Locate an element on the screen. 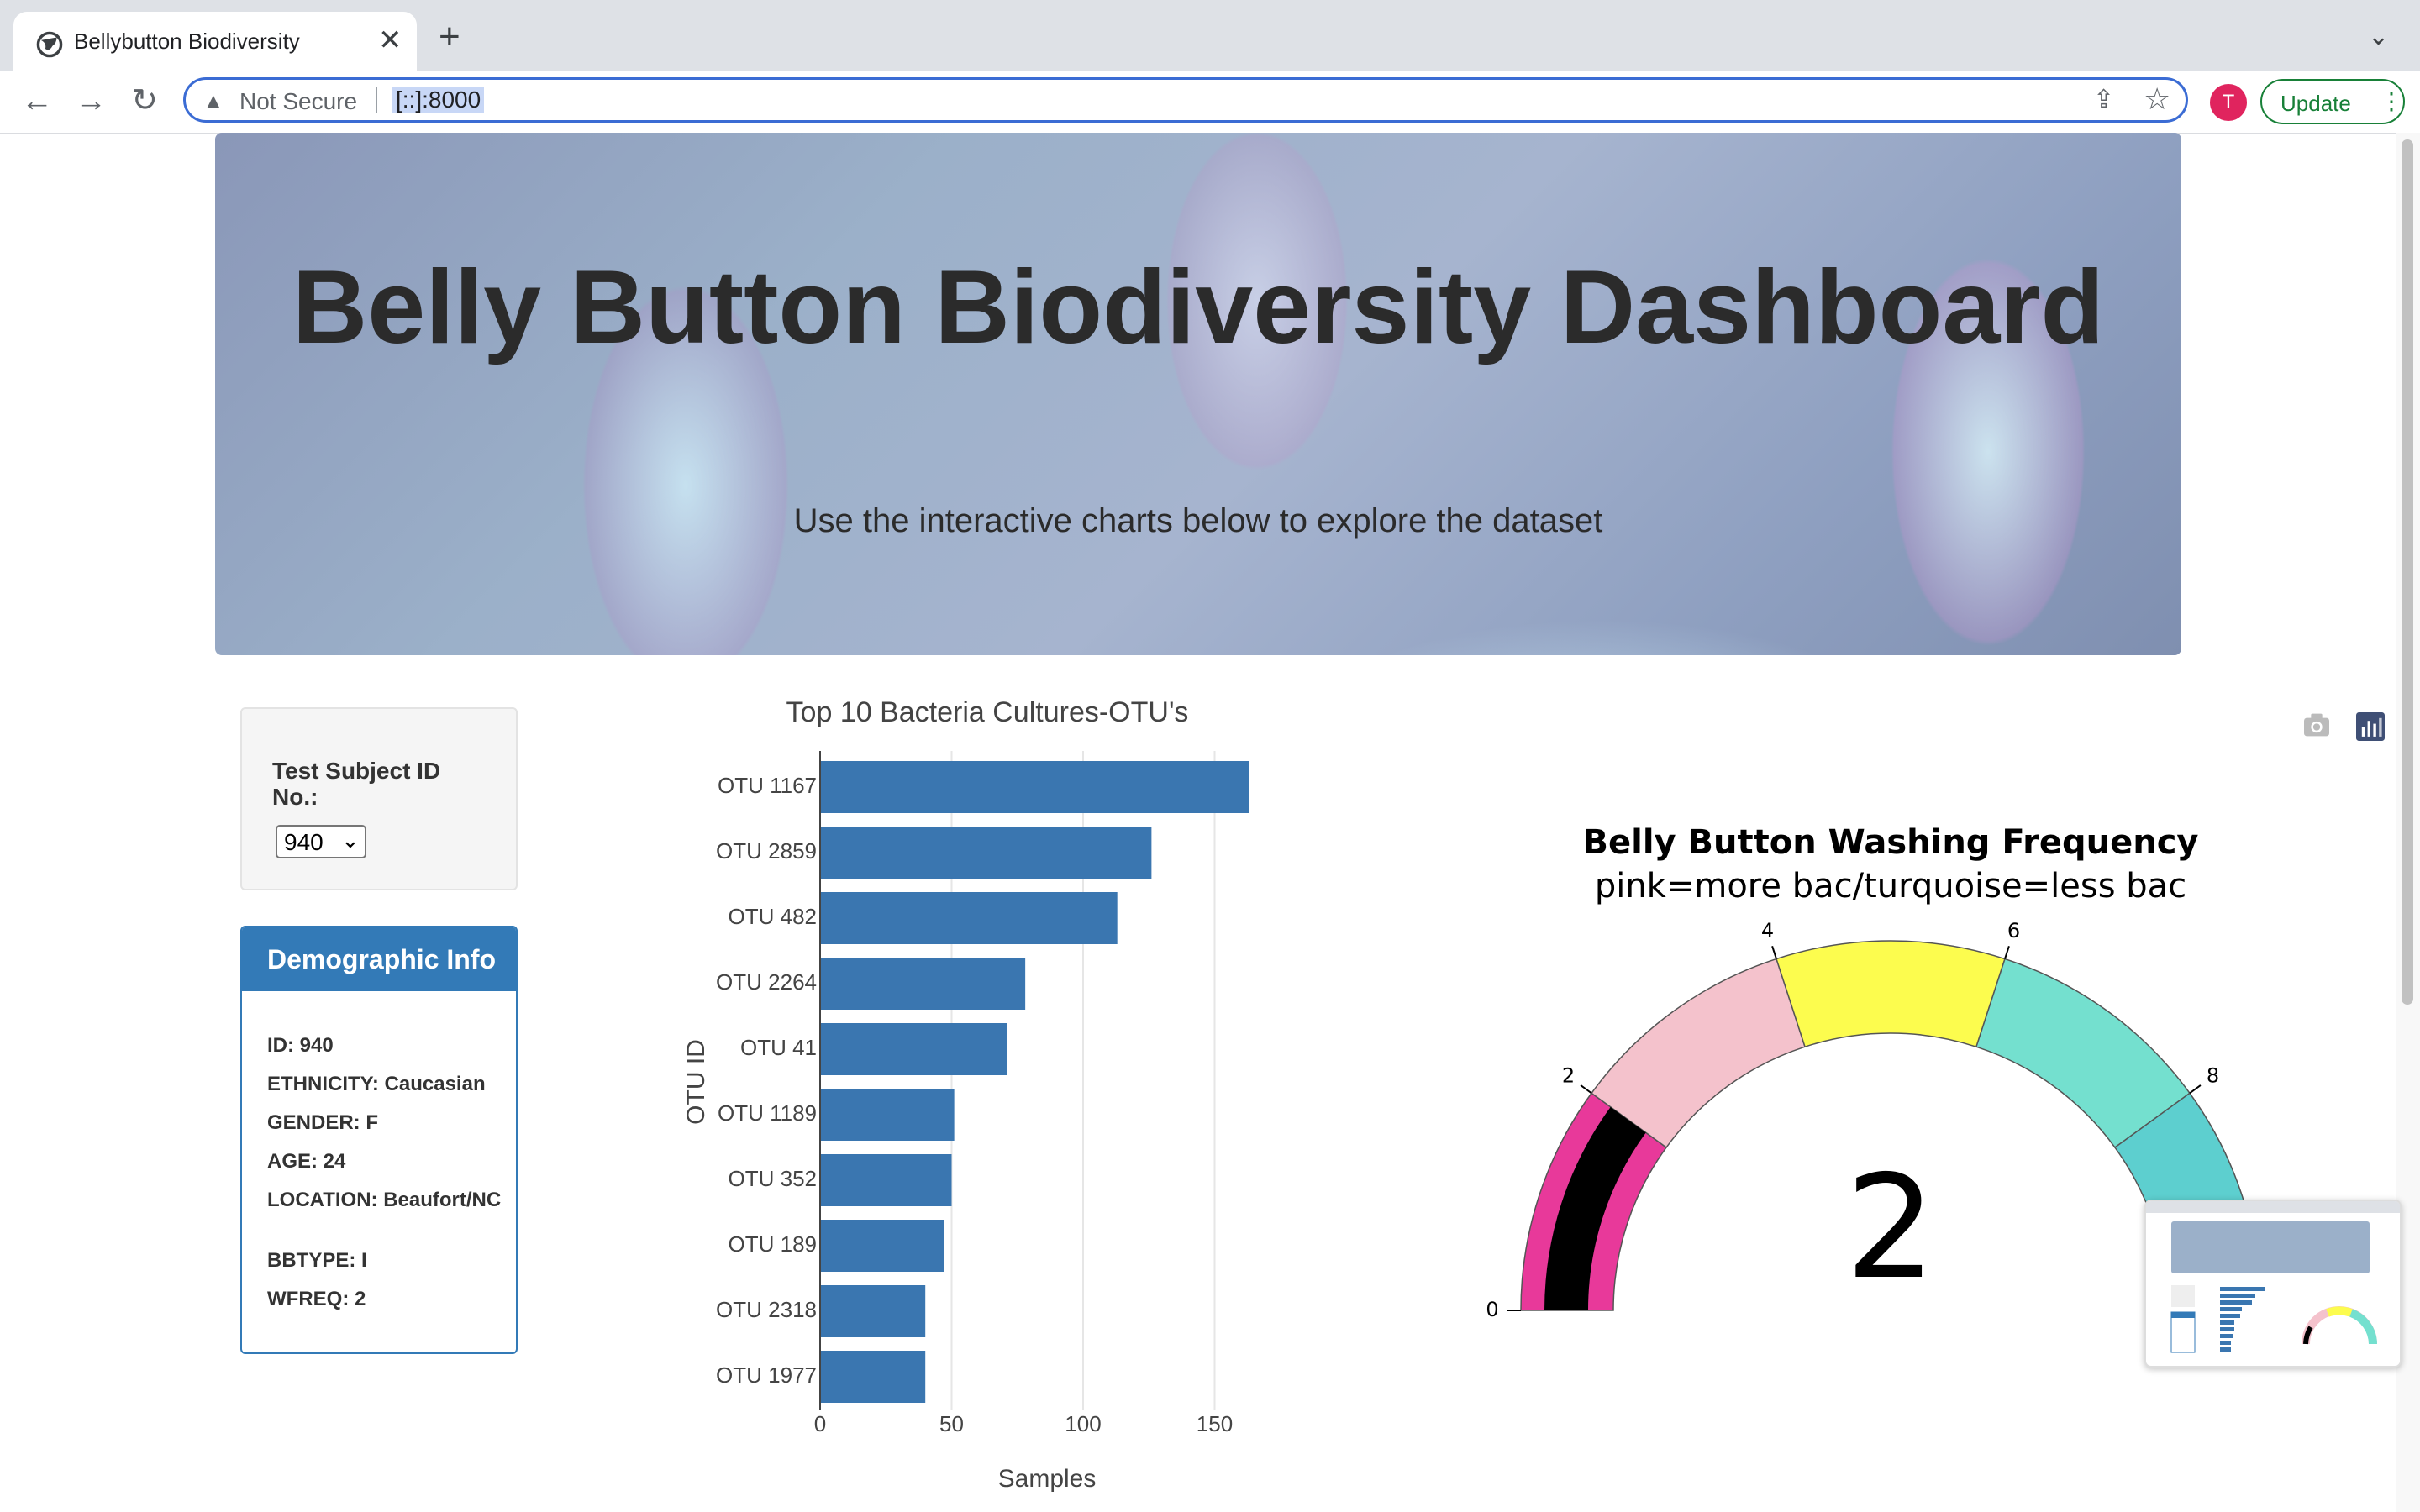 Image resolution: width=2420 pixels, height=1512 pixels. x-tick-label: 0 is located at coordinates (820, 1423).